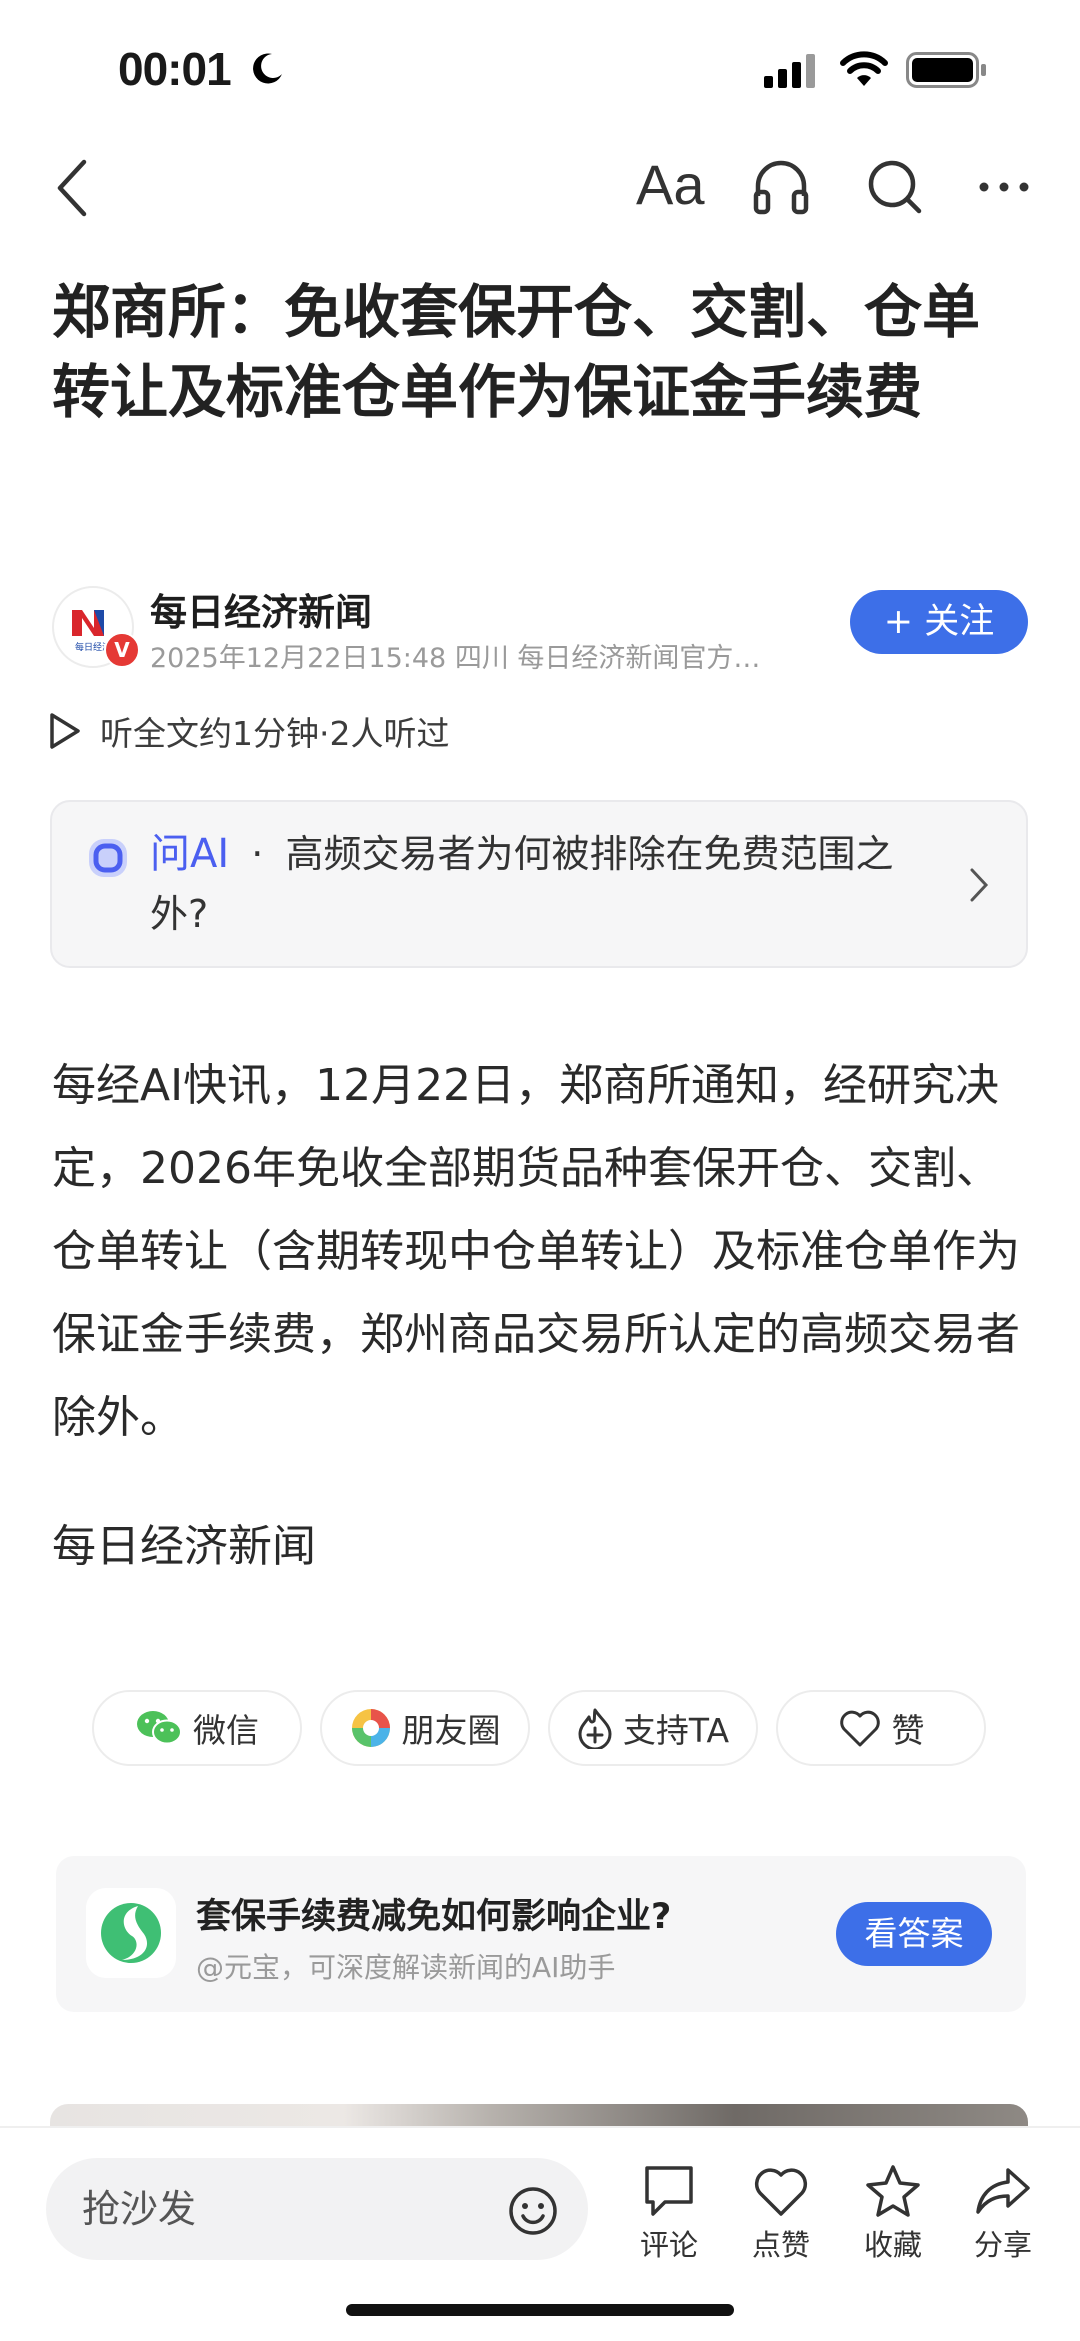 Image resolution: width=1080 pixels, height=2341 pixels. I want to click on verified-badge: V, so click(122, 650).